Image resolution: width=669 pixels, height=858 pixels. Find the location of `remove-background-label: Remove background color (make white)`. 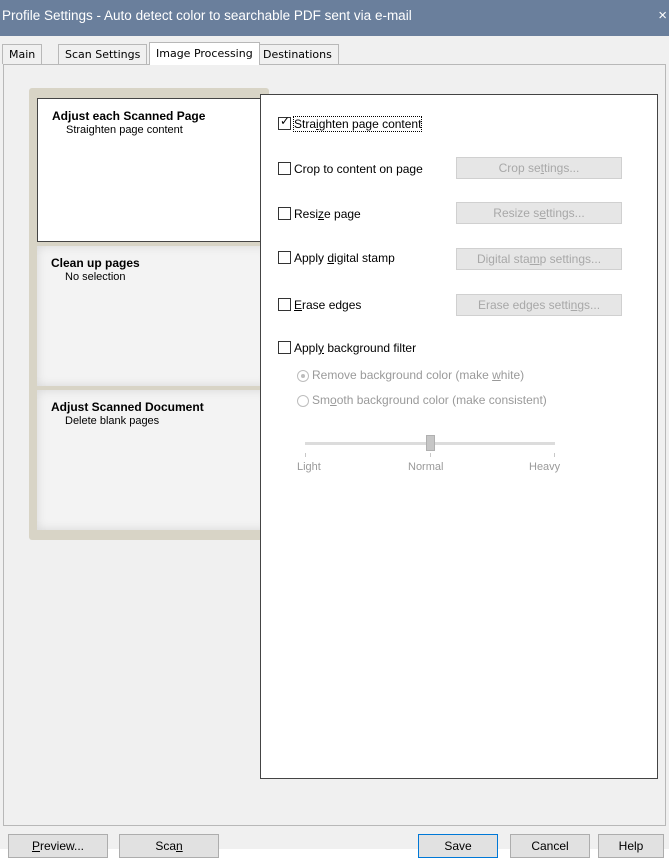

remove-background-label: Remove background color (make white) is located at coordinates (418, 375).